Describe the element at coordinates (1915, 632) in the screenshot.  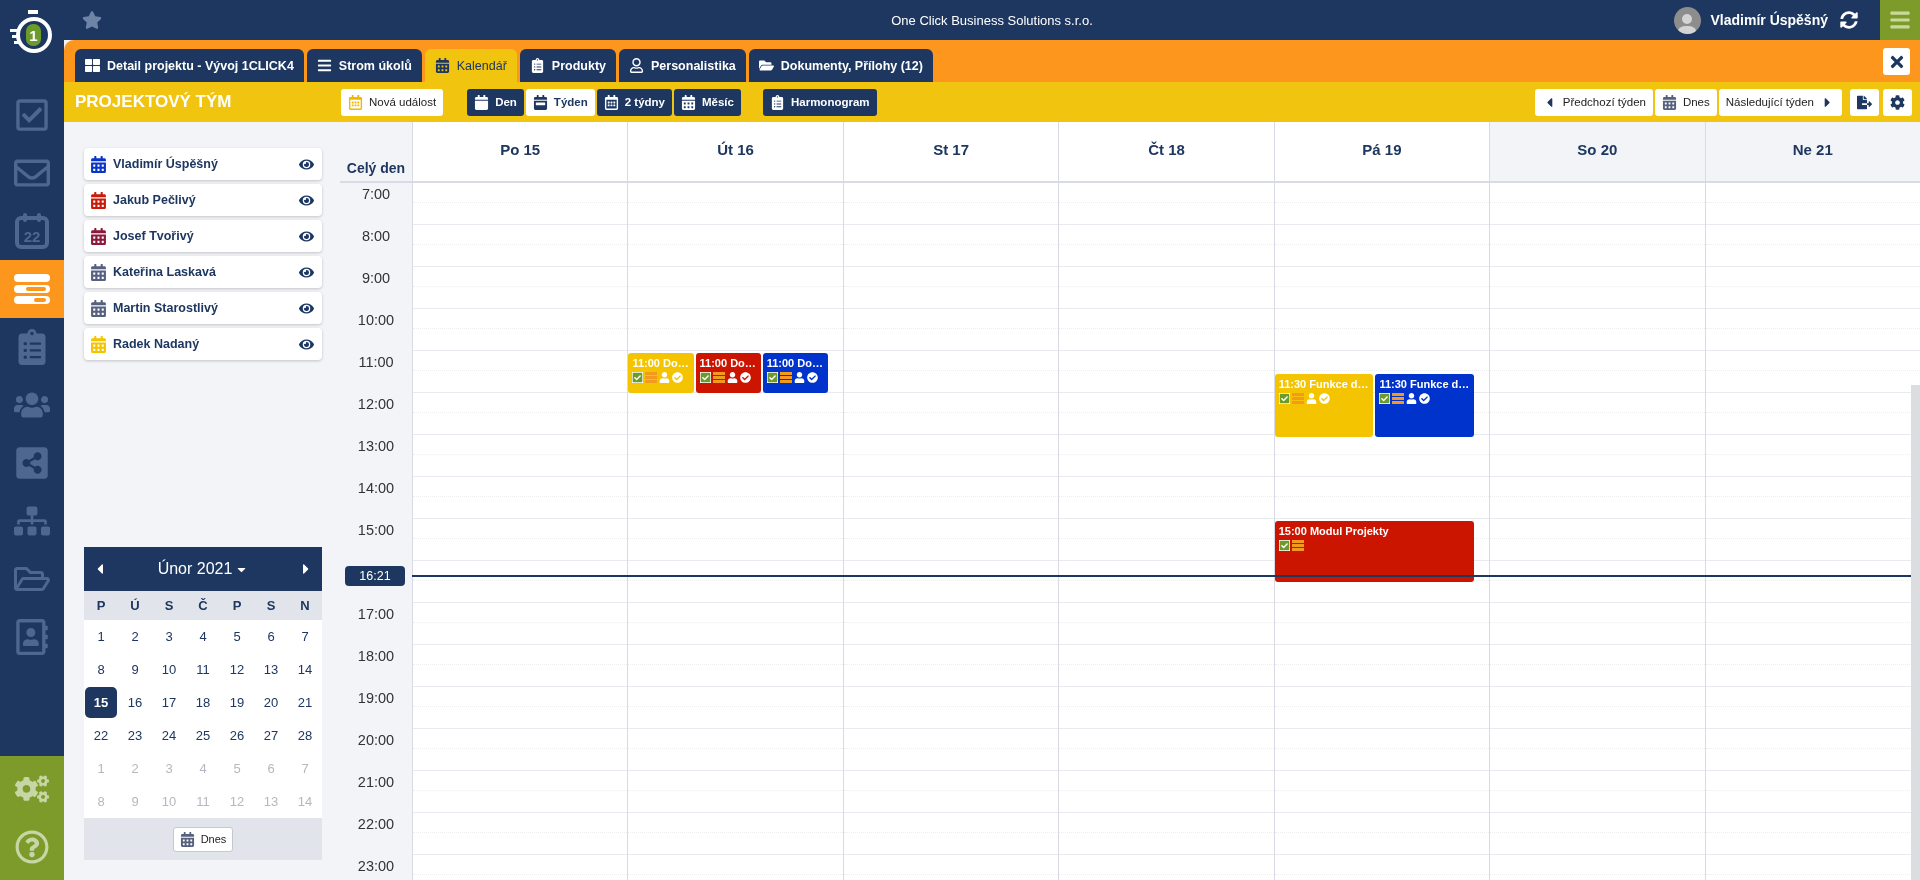
I see `scrollbar` at that location.